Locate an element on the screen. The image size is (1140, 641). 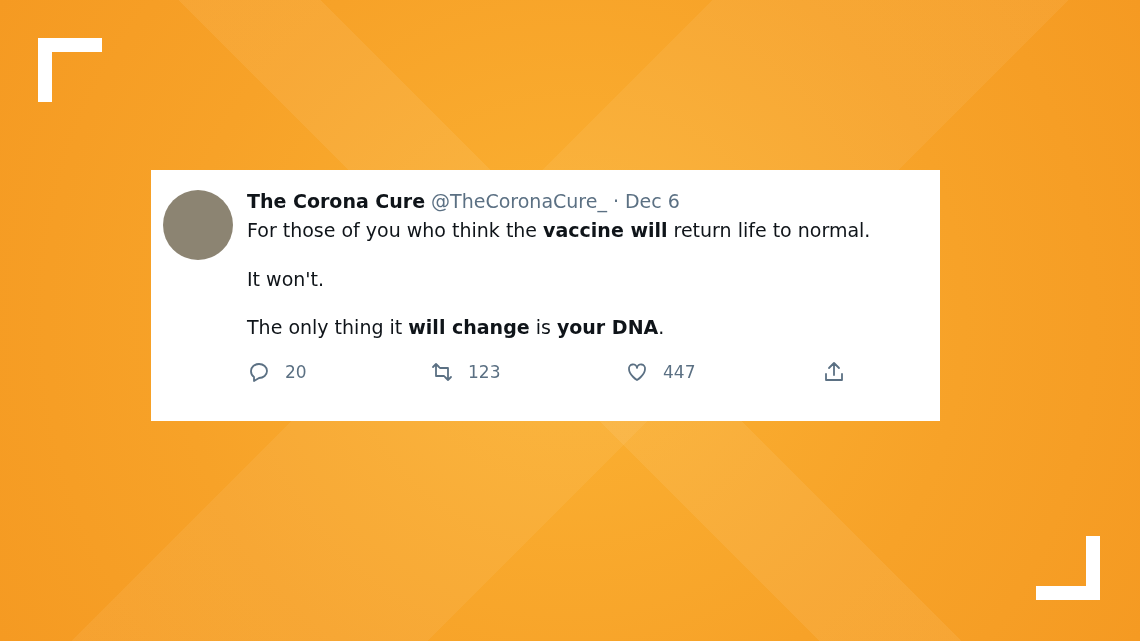
reply-button: 20 is located at coordinates (338, 372).